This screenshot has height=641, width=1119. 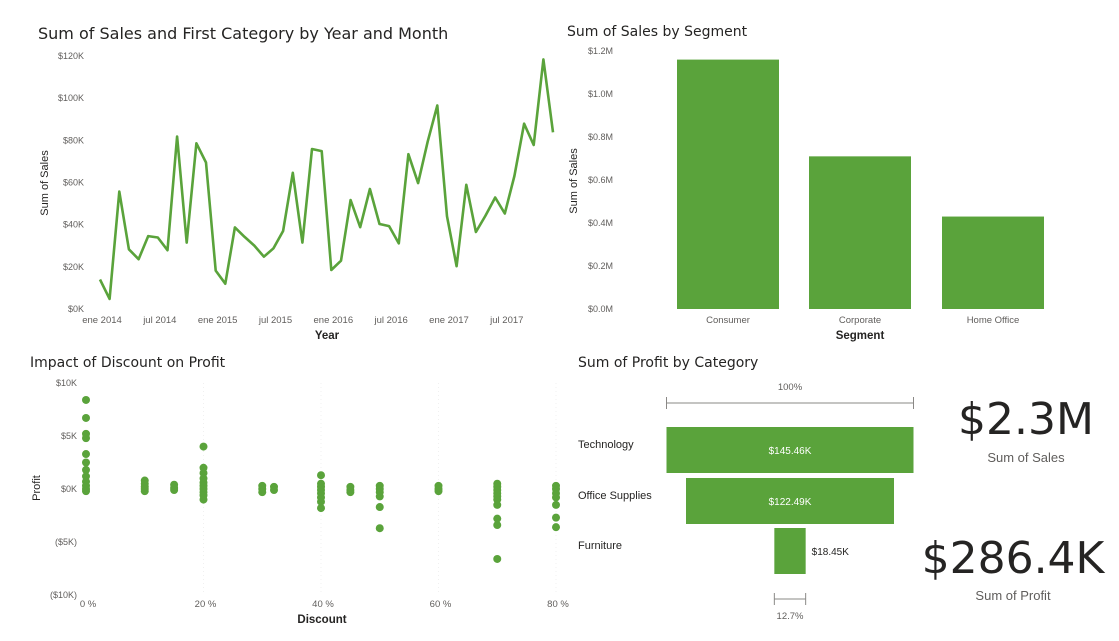 What do you see at coordinates (1013, 558) in the screenshot?
I see `profit-kpi-value: $286.4K` at bounding box center [1013, 558].